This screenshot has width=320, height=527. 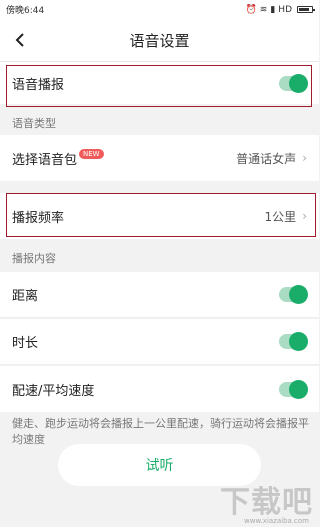 I want to click on distance-row: 距离, so click(x=159, y=295).